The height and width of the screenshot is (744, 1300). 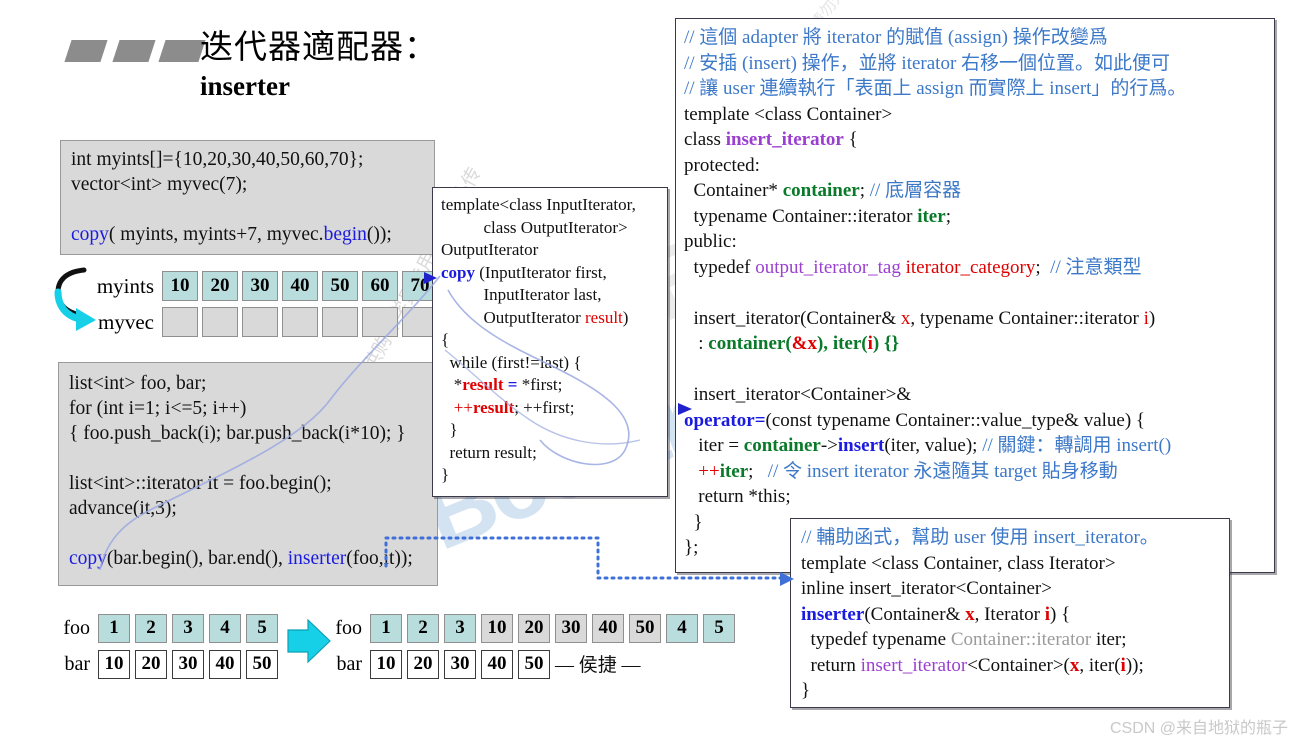 I want to click on array-row-myints: myints 10 20 30 40 50 60 70, so click(x=269, y=286).